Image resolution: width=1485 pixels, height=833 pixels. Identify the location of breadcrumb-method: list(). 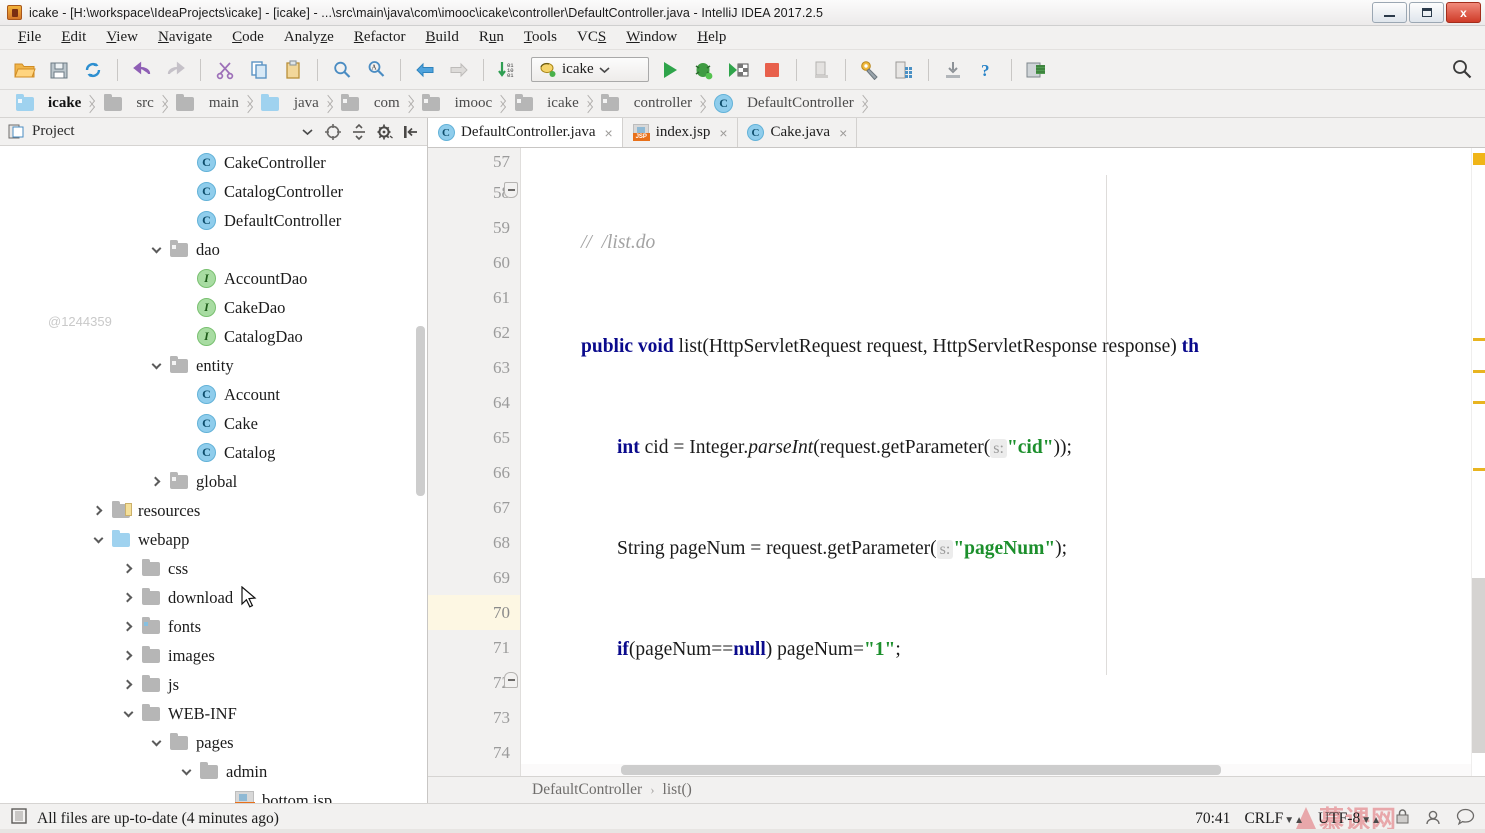
(677, 790).